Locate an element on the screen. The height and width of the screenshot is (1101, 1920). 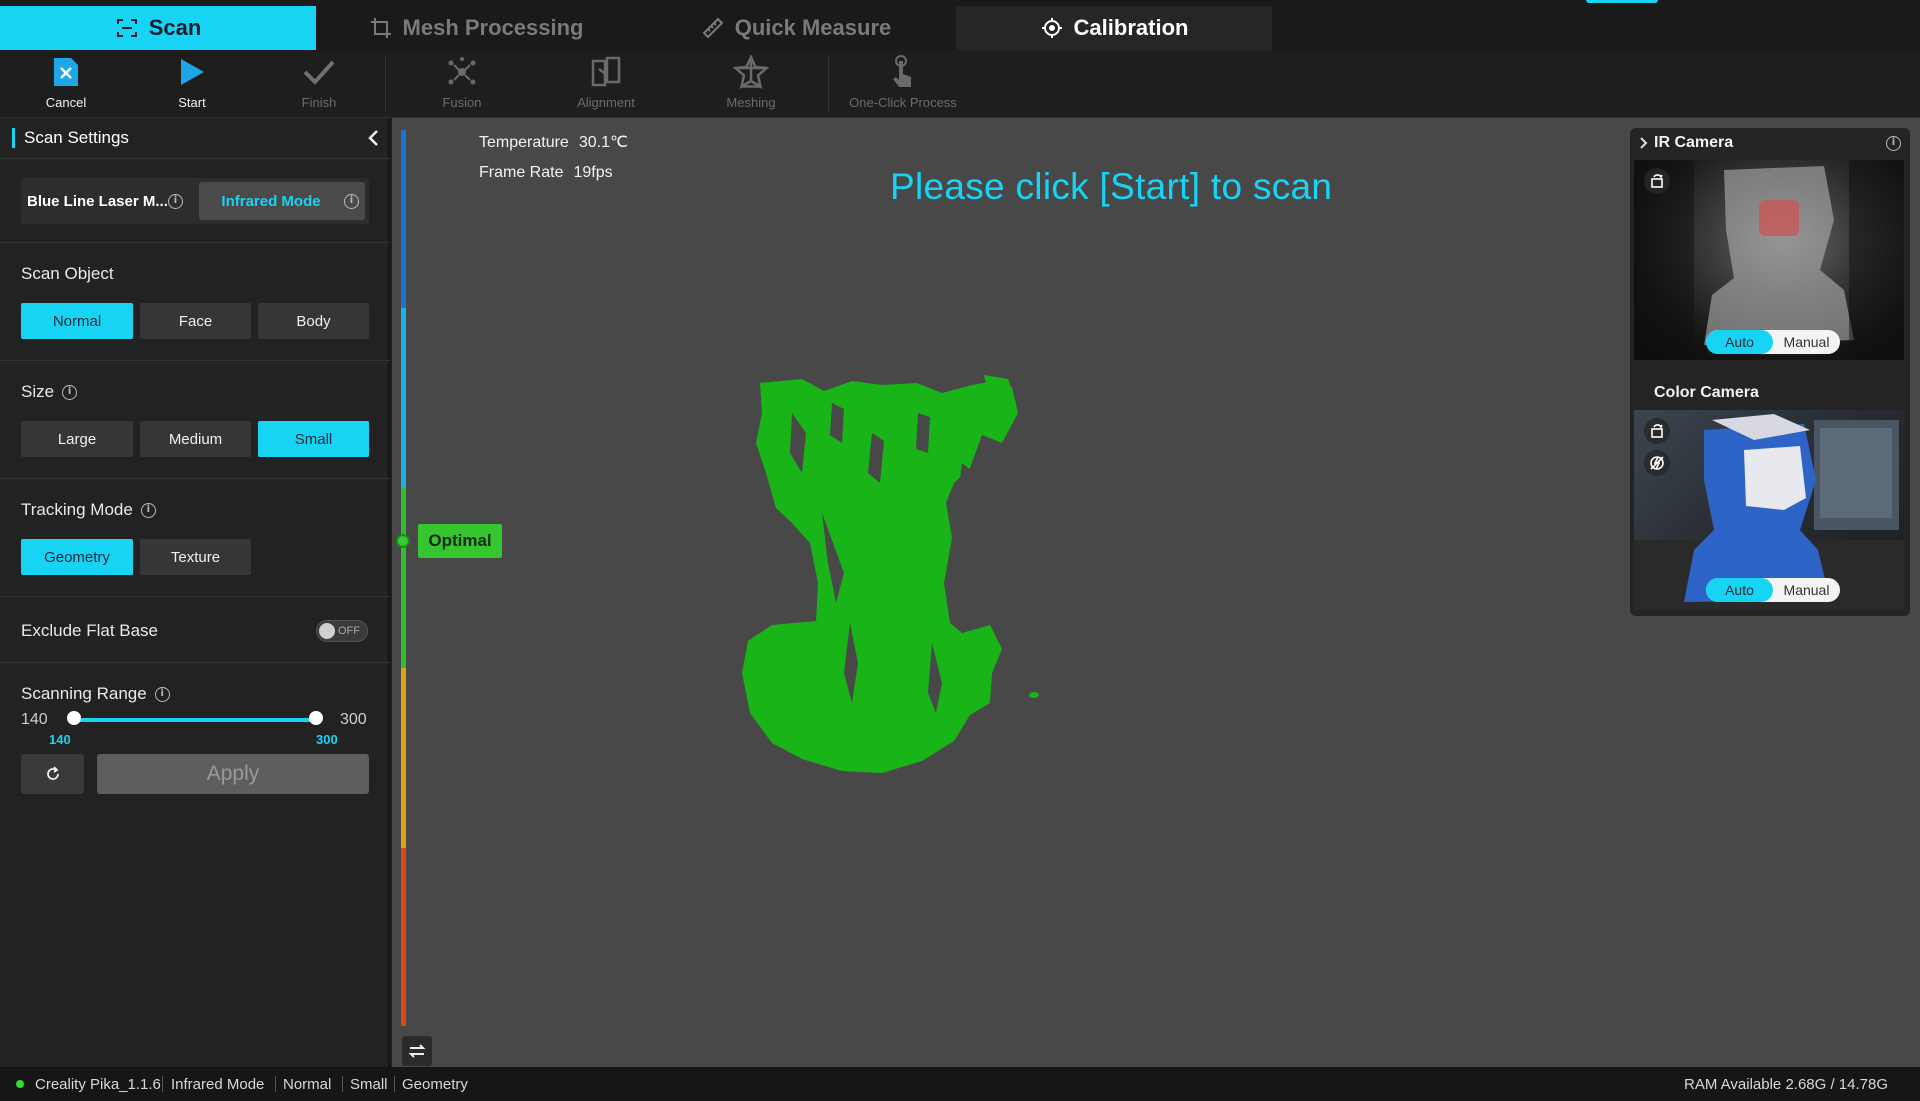
status-object: Normal is located at coordinates (307, 1084).